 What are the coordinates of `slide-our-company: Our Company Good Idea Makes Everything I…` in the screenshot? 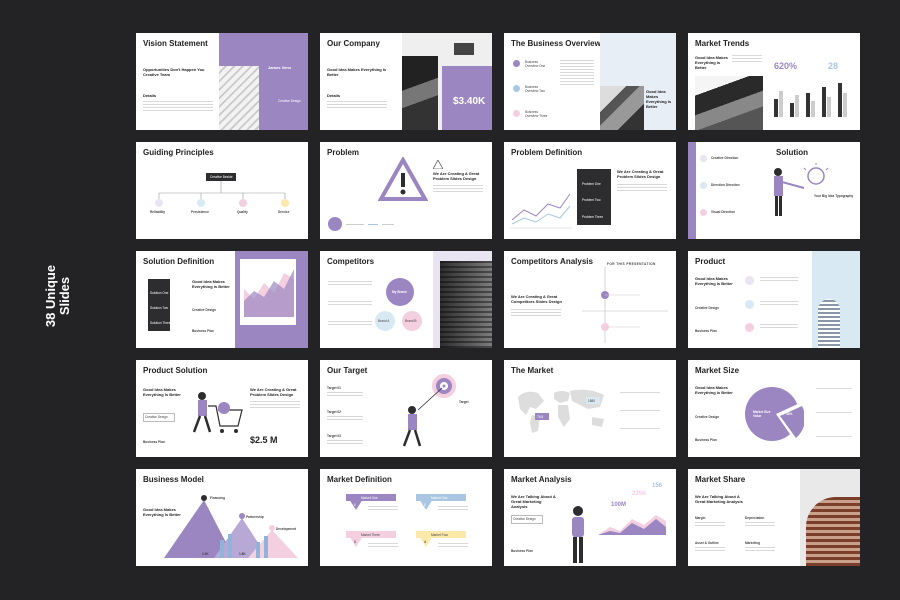 It's located at (406, 81).